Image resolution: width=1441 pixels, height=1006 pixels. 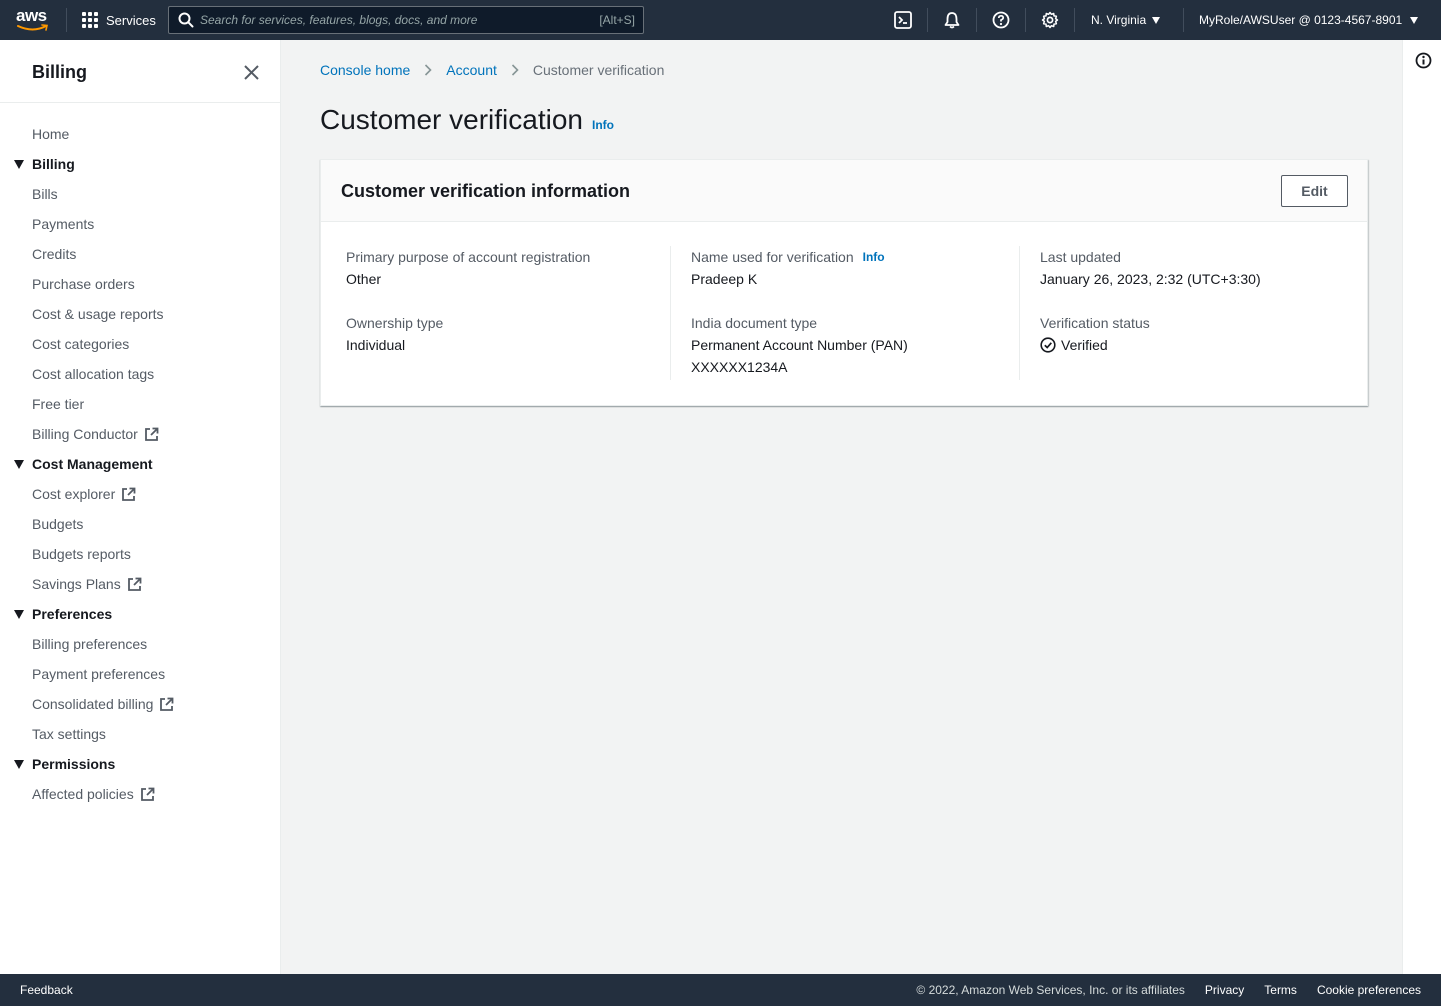 I want to click on sidebar-item-label: Billing preferences, so click(x=90, y=644).